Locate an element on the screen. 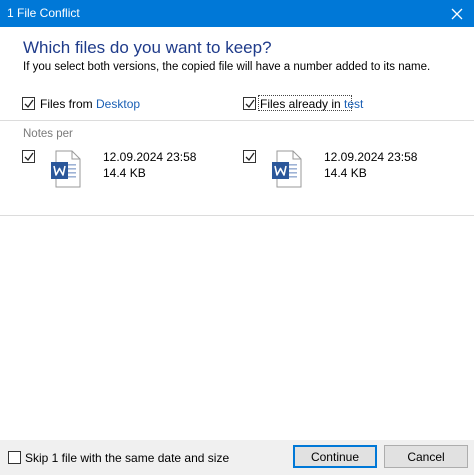 The width and height of the screenshot is (474, 475). right-column-prefix: Files already in is located at coordinates (302, 104).